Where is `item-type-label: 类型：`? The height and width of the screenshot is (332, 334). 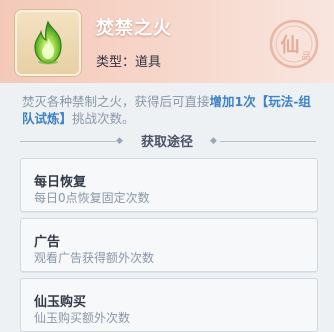
item-type-label: 类型： is located at coordinates (116, 62).